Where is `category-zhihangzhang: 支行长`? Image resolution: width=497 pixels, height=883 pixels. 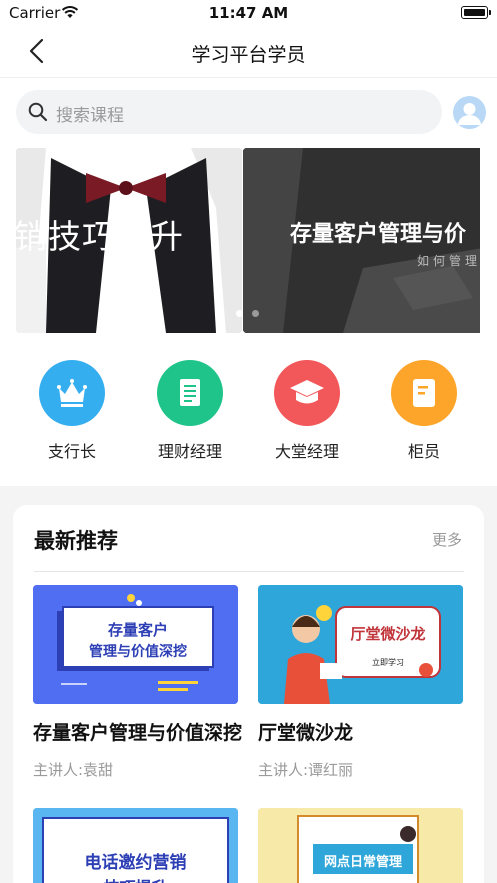
category-zhihangzhang: 支行长 is located at coordinates (72, 411).